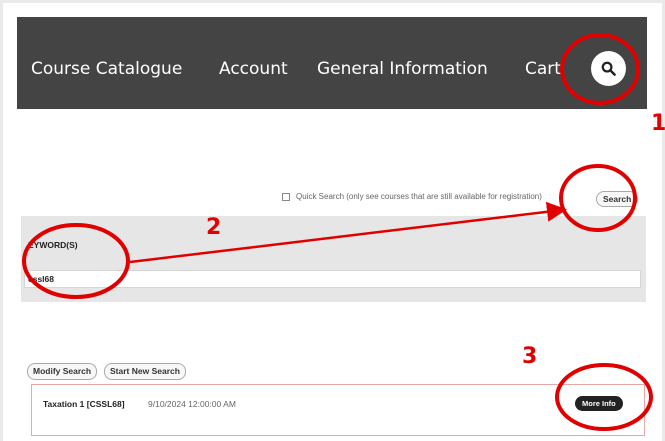  I want to click on search-button: Search, so click(617, 199).